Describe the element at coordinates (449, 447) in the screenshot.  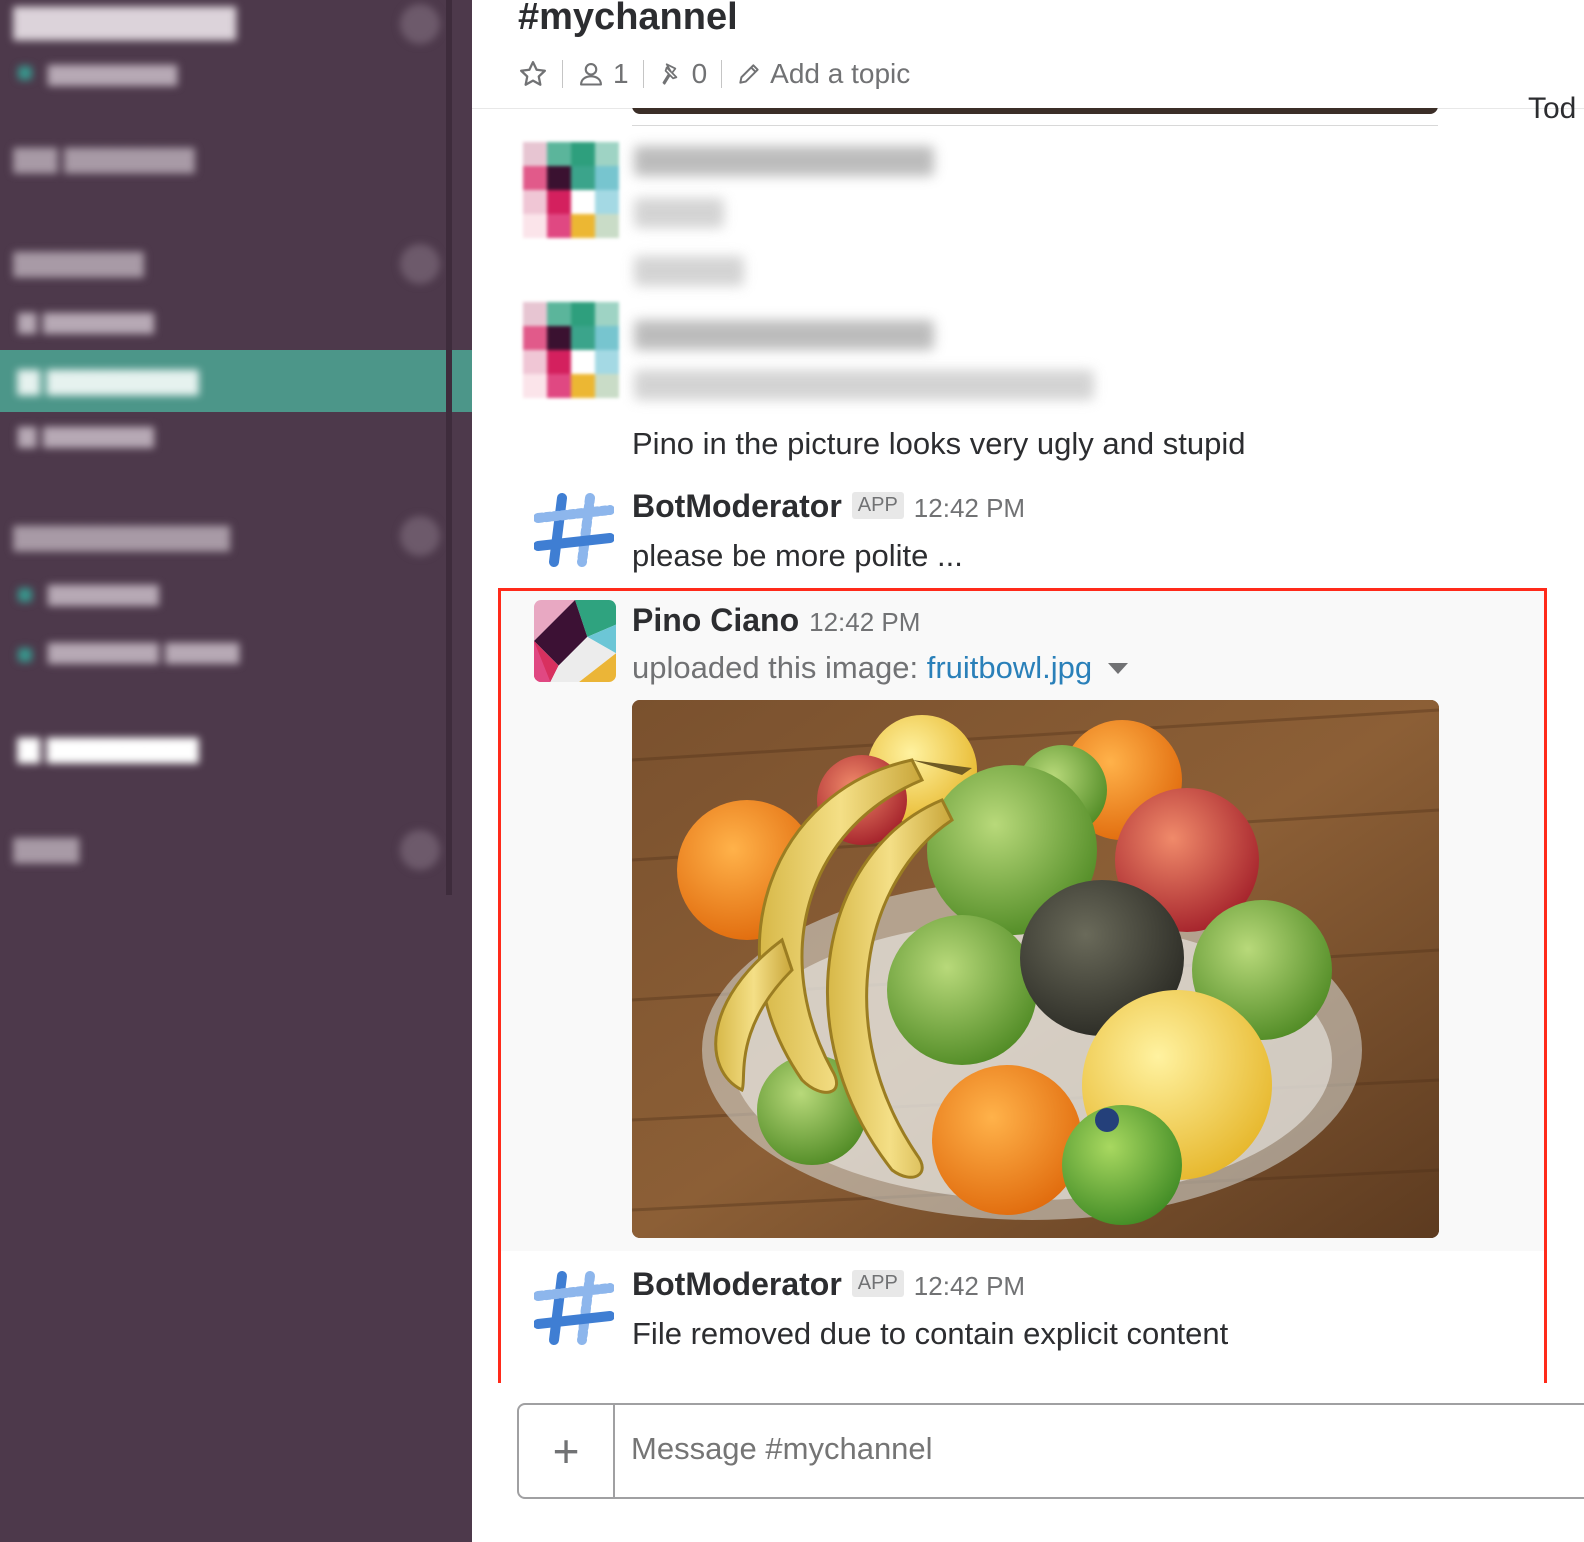
I see `sidebar-scrollbar` at that location.